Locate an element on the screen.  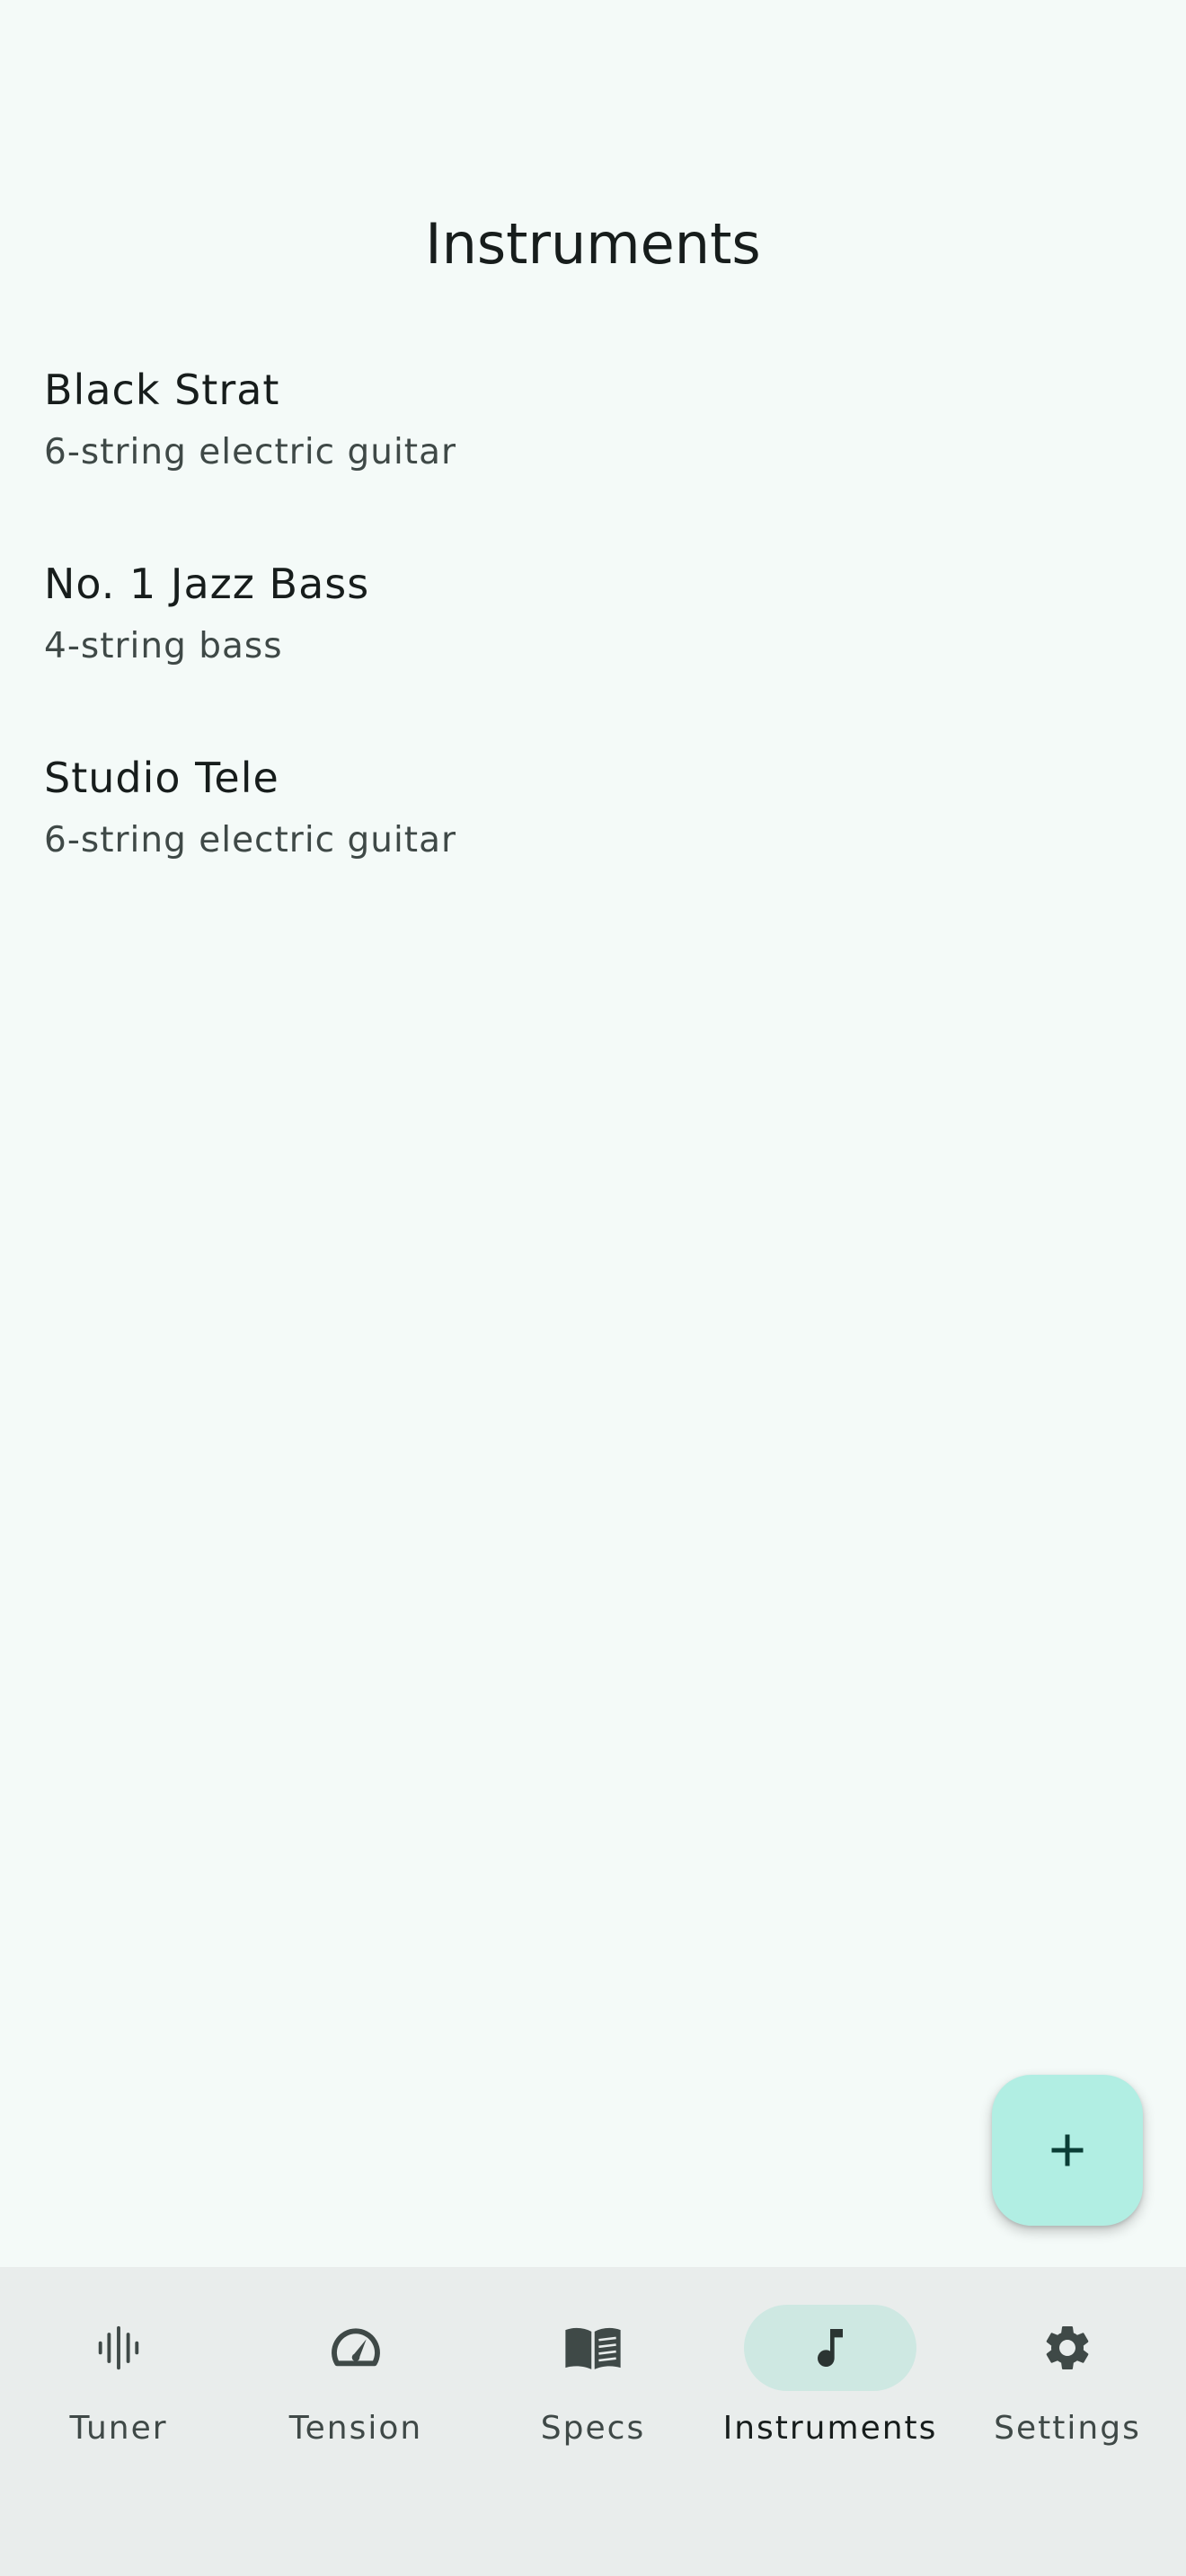
add-instrument-button is located at coordinates (1067, 2150).